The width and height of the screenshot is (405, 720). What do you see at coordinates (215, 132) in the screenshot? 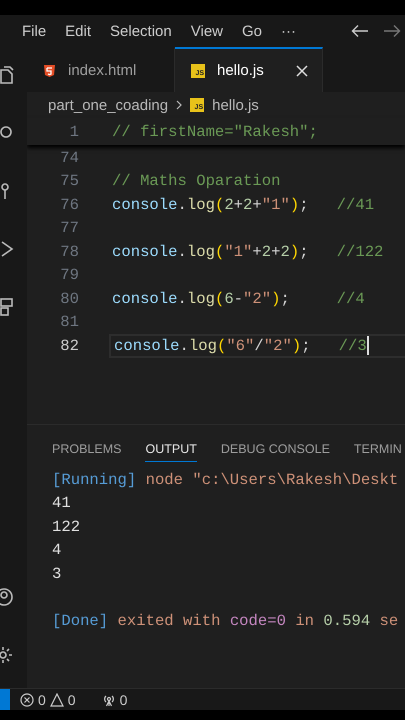
I see `code-line: // firstName="Rakesh";` at bounding box center [215, 132].